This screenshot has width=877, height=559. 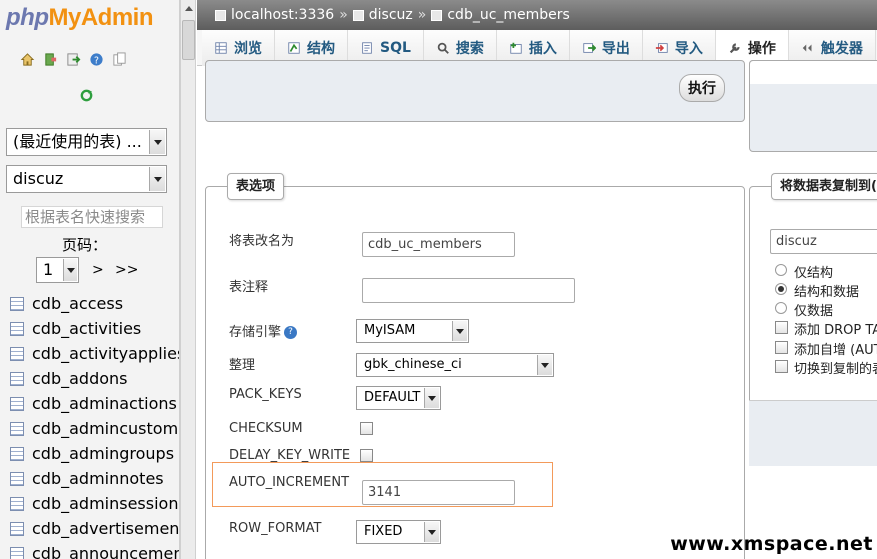 I want to click on sidebar-table-item: cdb_activityapplies, so click(x=94, y=353).